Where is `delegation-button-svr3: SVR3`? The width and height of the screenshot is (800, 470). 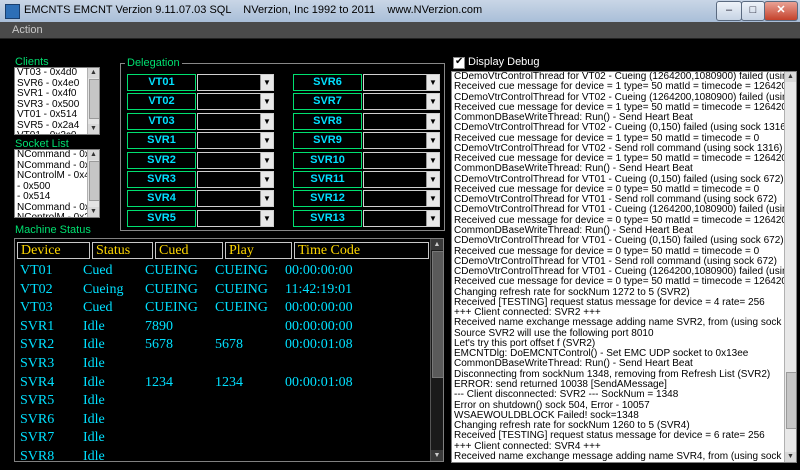
delegation-button-svr3: SVR3 is located at coordinates (161, 179).